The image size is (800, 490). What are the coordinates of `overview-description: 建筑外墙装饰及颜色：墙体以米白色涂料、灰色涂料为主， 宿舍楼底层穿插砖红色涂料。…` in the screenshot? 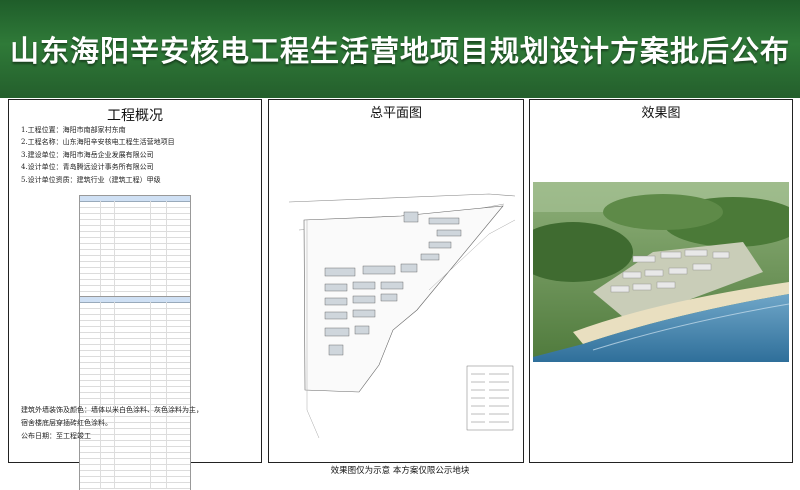 It's located at (112, 423).